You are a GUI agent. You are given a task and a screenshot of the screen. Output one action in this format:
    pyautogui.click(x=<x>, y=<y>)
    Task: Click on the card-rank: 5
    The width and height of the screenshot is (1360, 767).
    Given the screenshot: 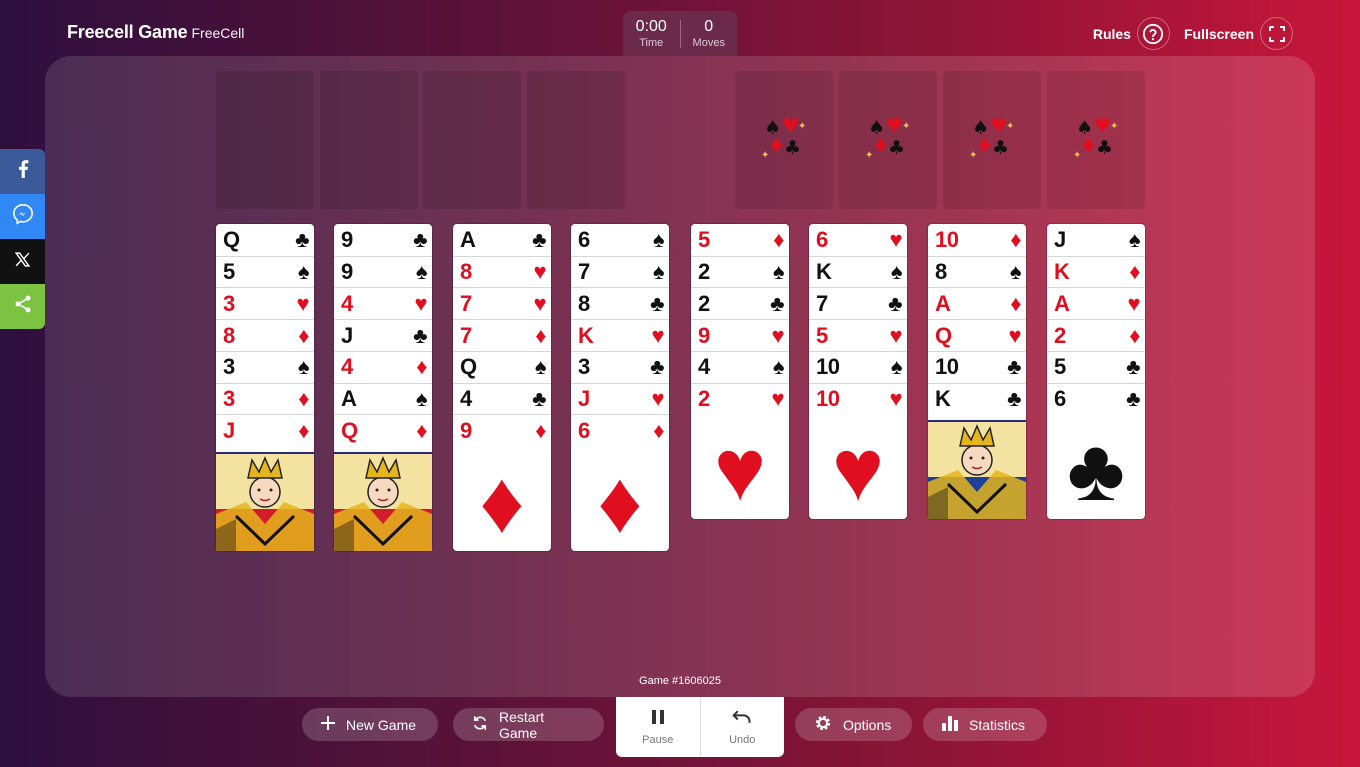 What is the action you would take?
    pyautogui.click(x=229, y=272)
    